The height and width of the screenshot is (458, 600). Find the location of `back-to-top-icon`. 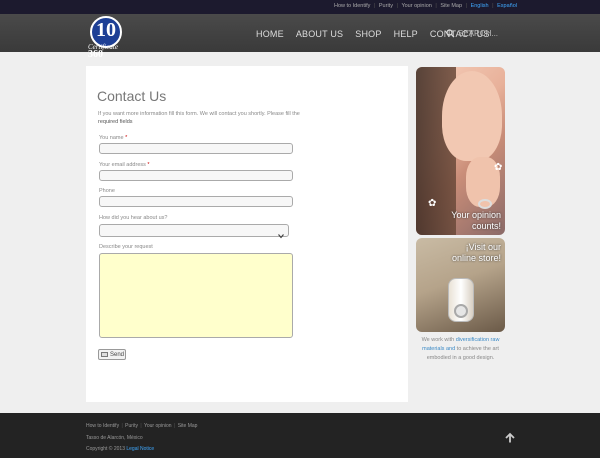

back-to-top-icon is located at coordinates (510, 437).